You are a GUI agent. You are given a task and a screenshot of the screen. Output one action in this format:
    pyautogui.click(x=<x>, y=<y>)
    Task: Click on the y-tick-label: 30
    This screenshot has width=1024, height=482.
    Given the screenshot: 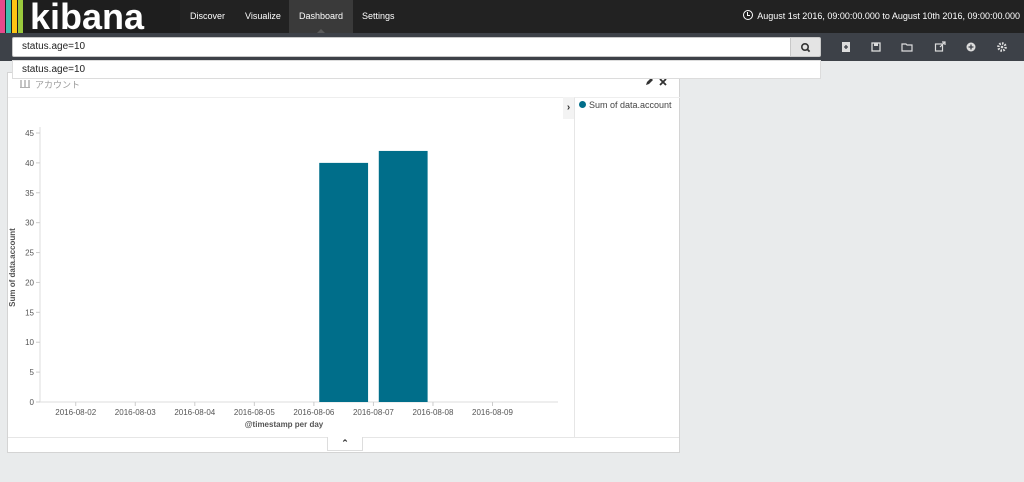 What is the action you would take?
    pyautogui.click(x=29, y=223)
    